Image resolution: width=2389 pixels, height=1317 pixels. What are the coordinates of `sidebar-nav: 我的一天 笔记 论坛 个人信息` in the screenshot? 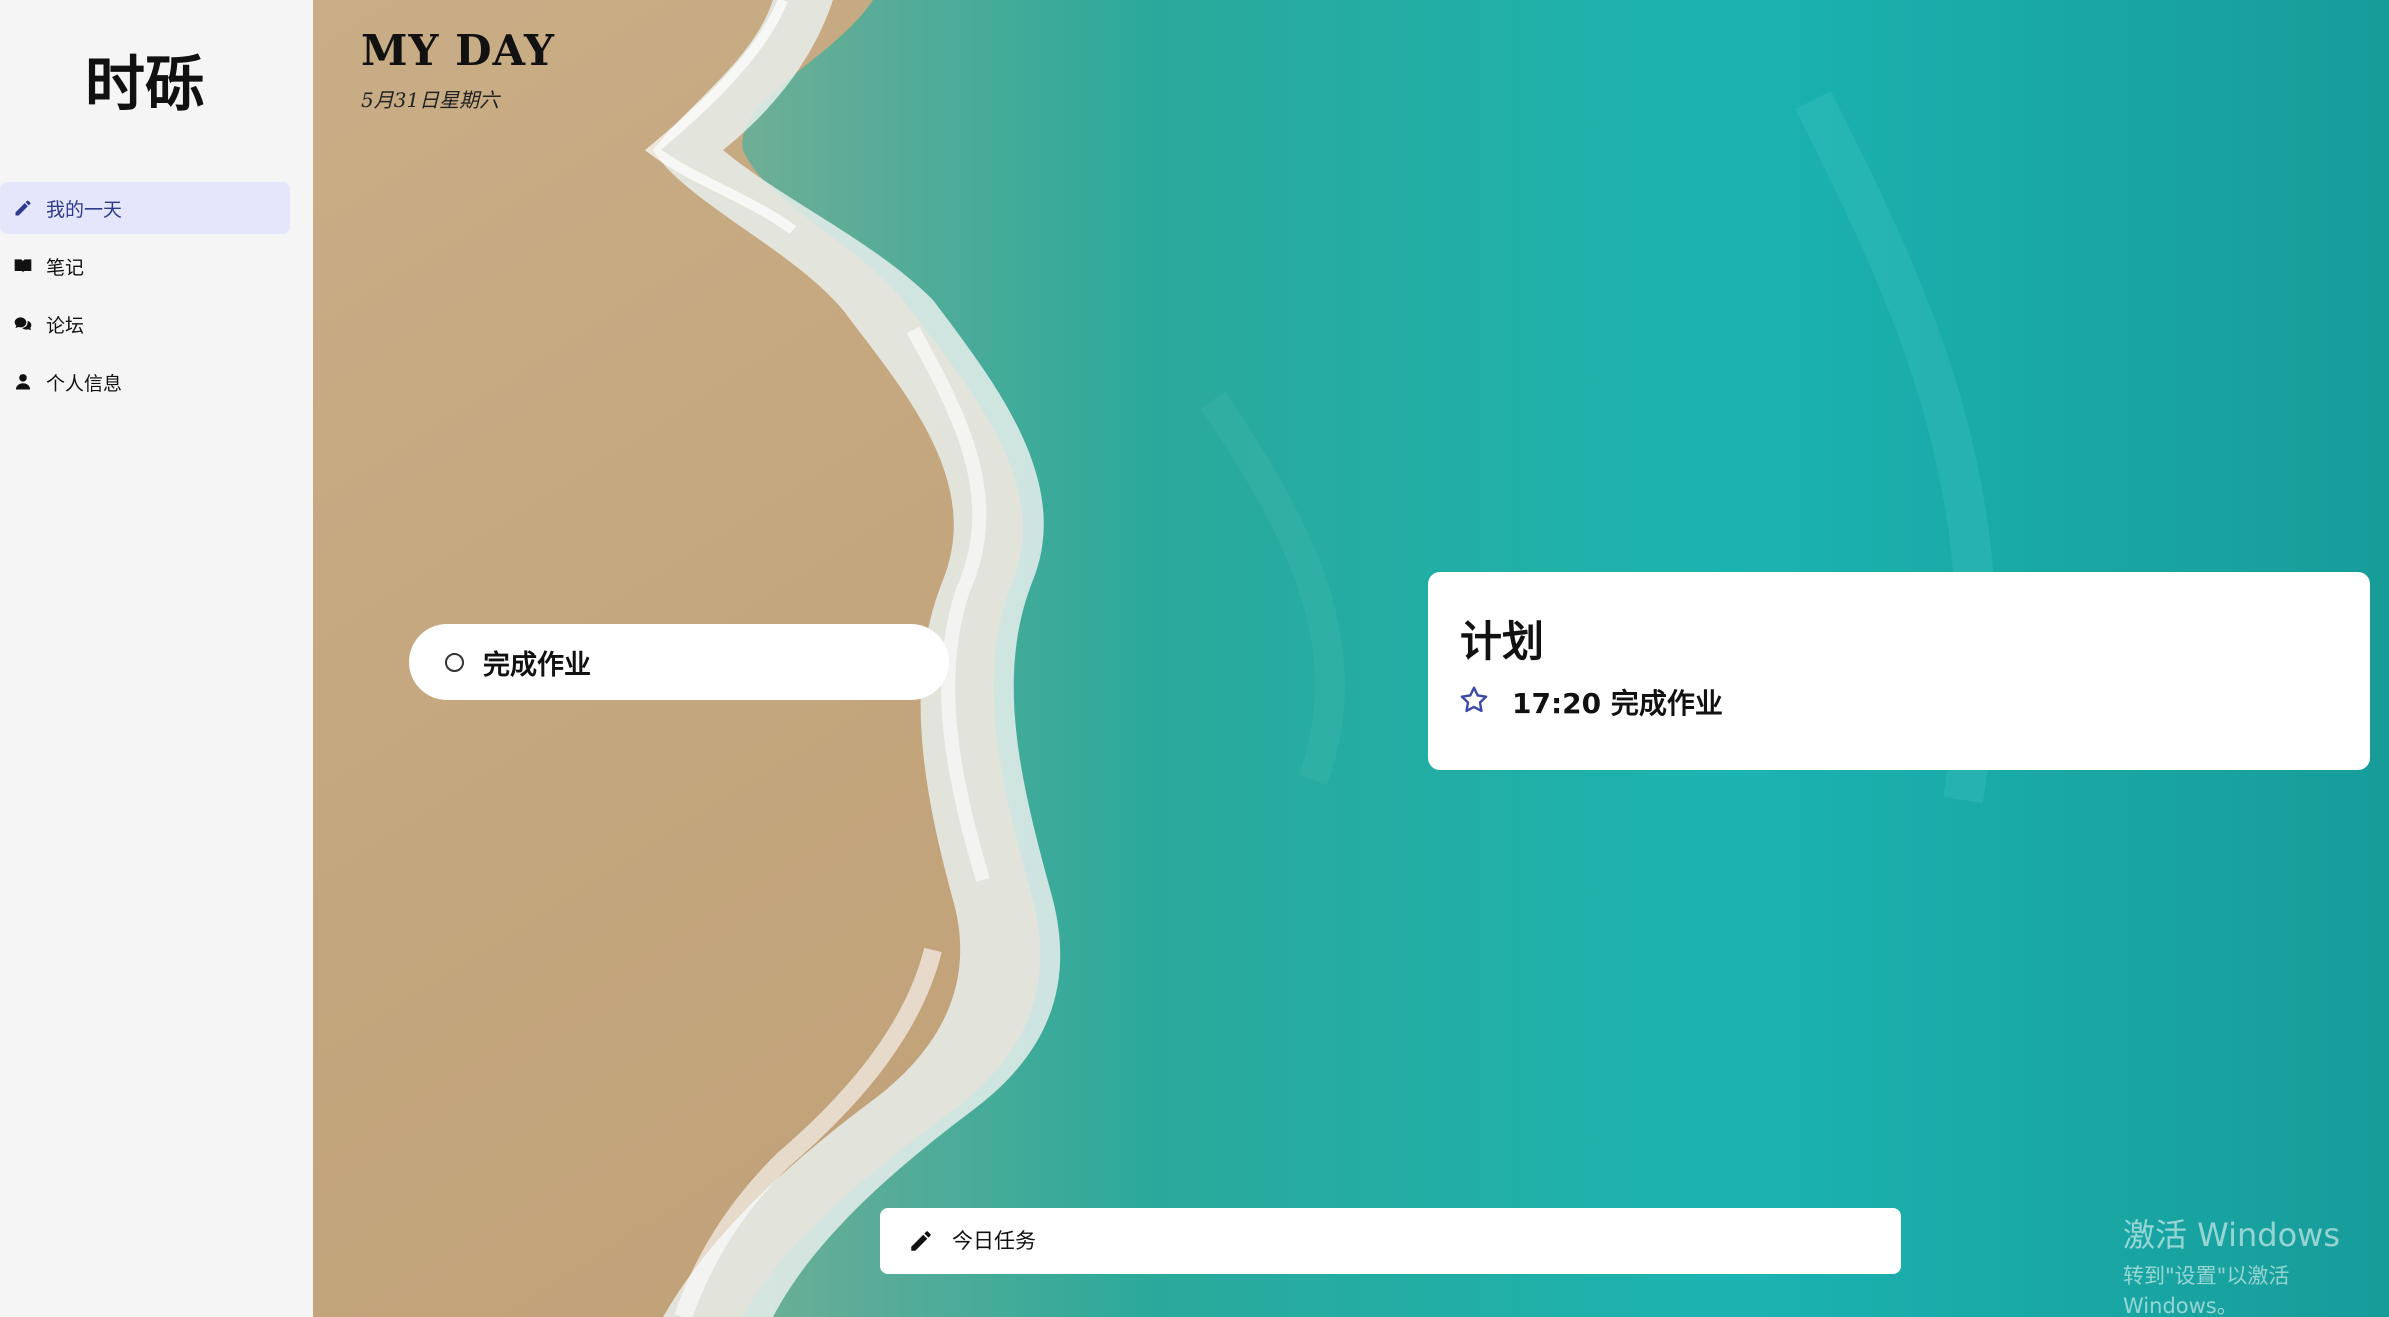 It's located at (145, 298).